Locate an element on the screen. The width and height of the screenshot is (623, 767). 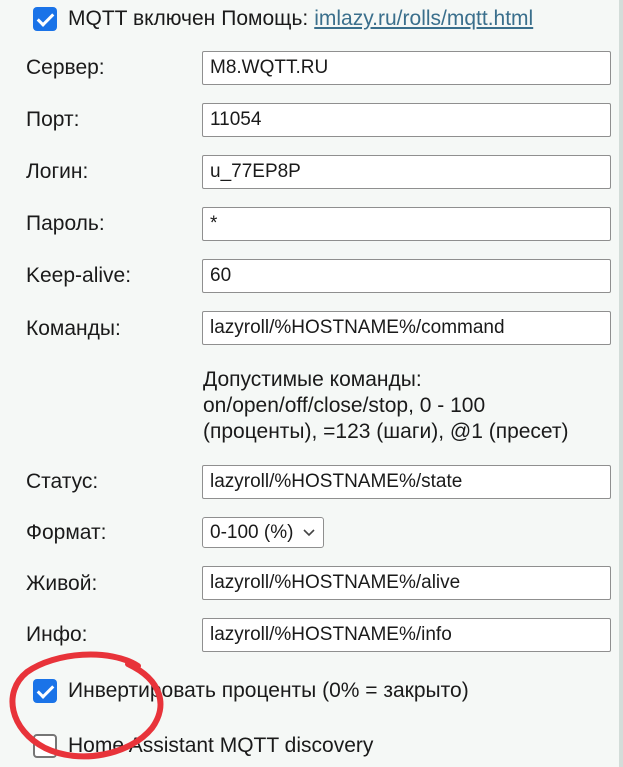
help-link: imlazy.ru/rolls/mqtt.html is located at coordinates (423, 19).